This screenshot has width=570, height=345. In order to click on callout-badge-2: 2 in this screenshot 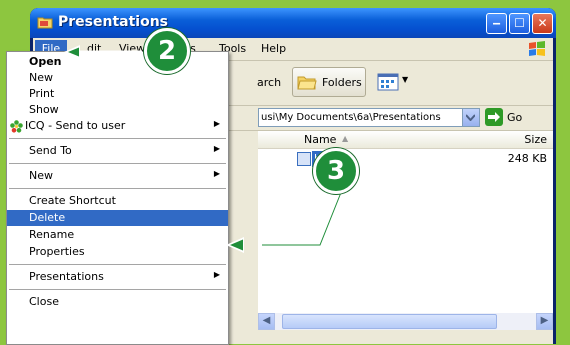, I will do `click(167, 51)`.